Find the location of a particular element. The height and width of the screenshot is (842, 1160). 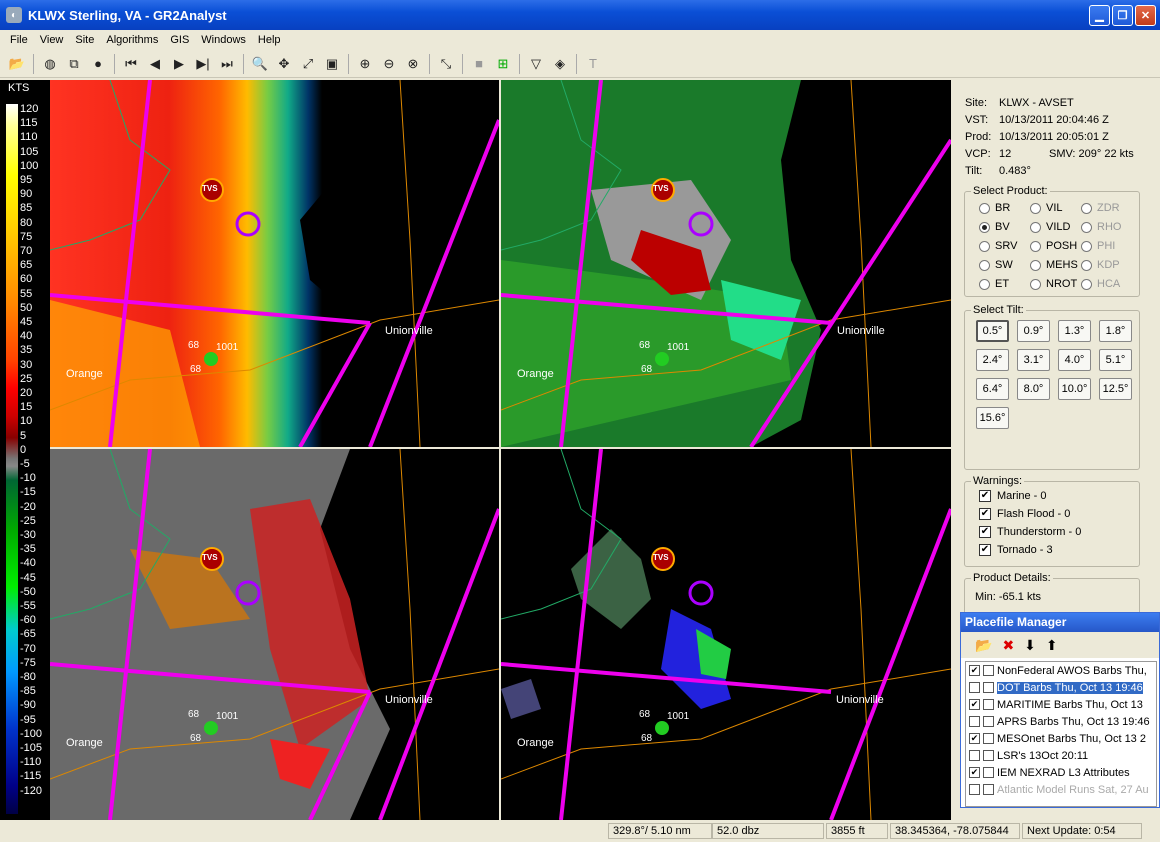

product-radio-vild: VILD is located at coordinates (1050, 227).